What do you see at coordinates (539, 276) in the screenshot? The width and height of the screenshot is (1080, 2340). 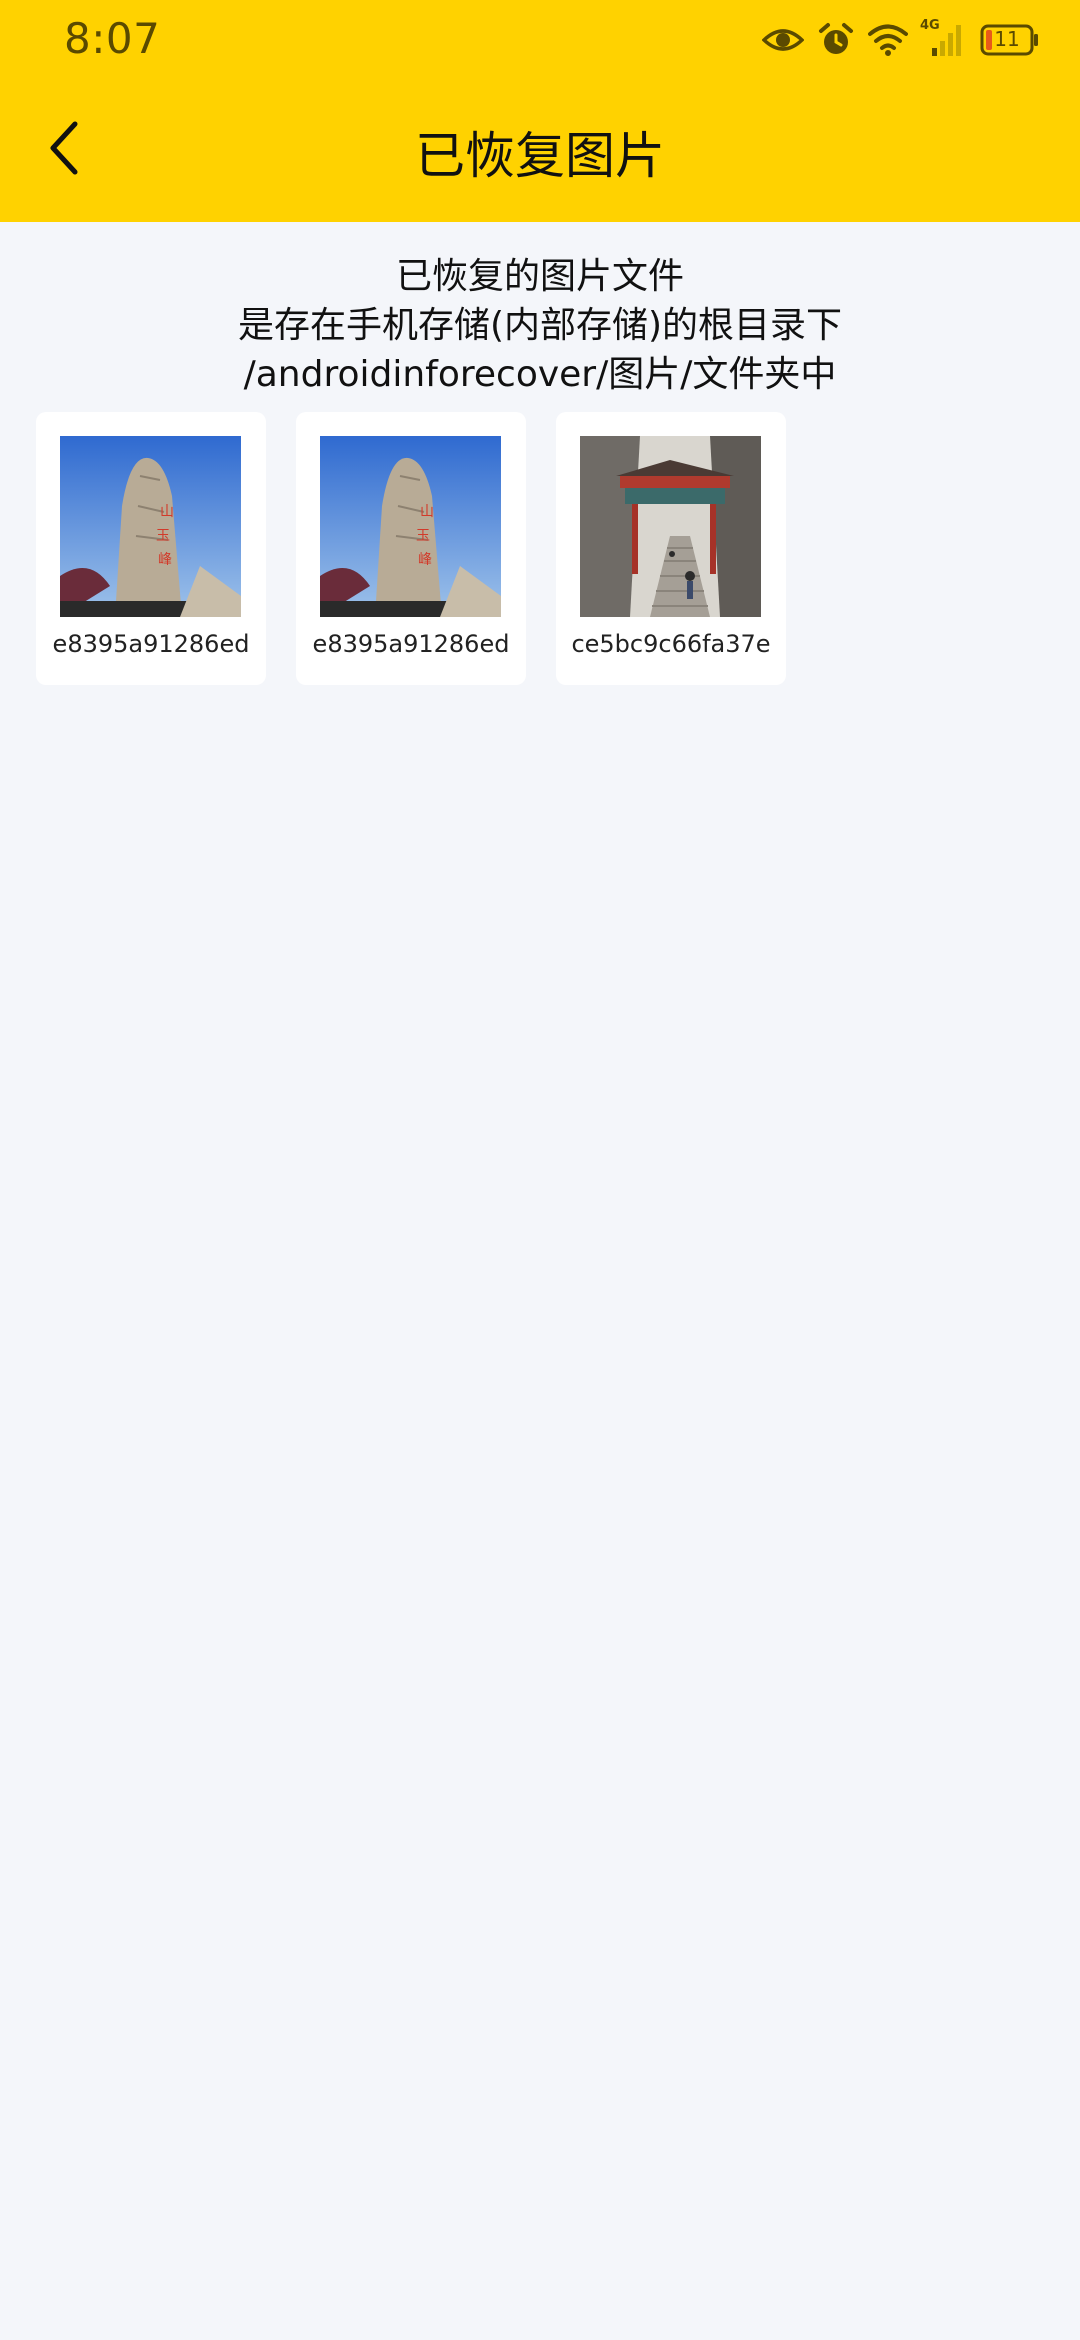 I see `info-line-1: 已恢复的图片文件` at bounding box center [539, 276].